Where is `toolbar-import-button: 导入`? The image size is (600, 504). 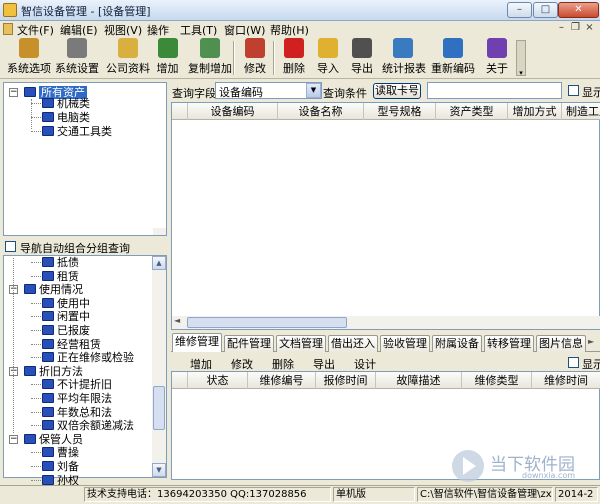 toolbar-import-button: 导入 is located at coordinates (328, 58).